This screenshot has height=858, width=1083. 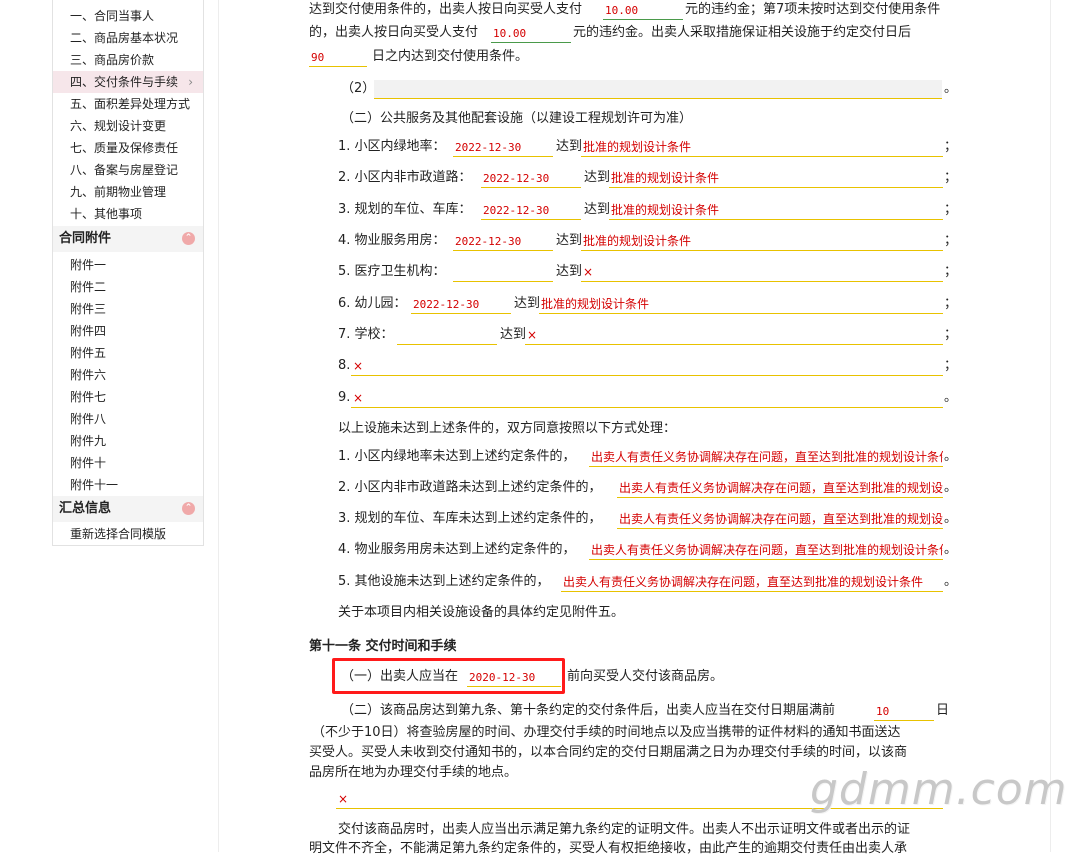 I want to click on notice-days-field: 10, so click(x=904, y=711).